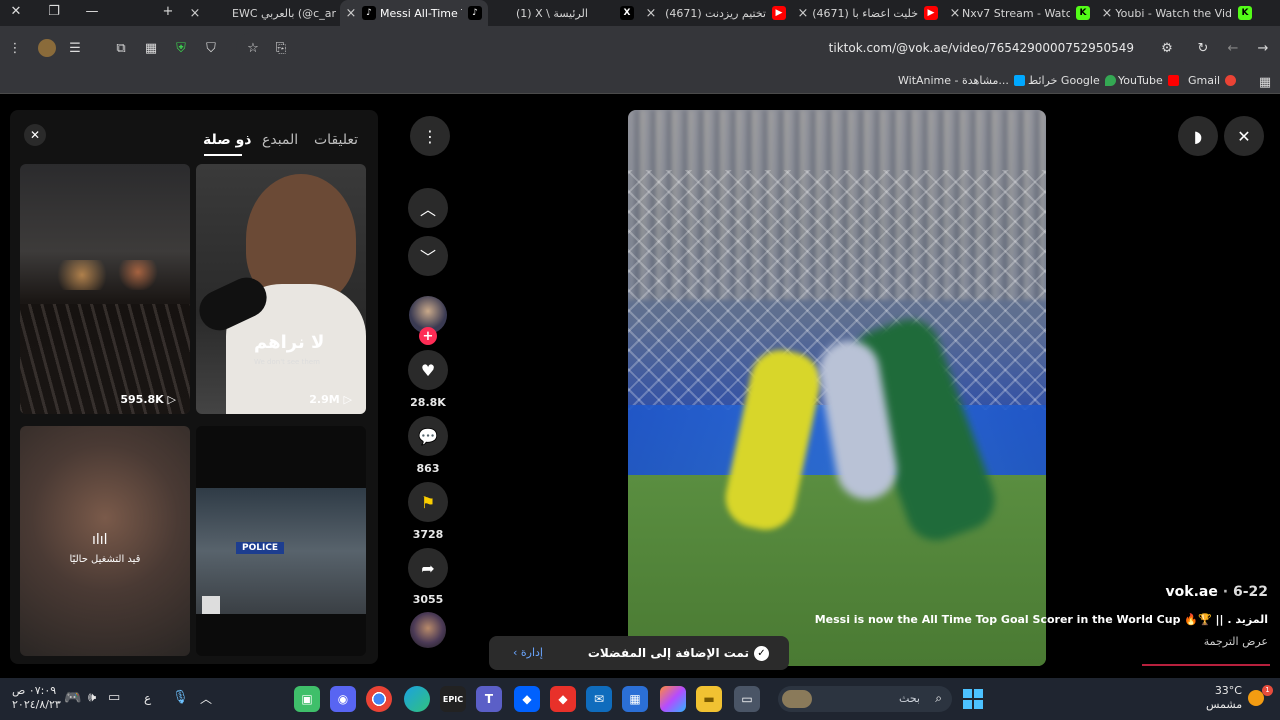  Describe the element at coordinates (54, 11) in the screenshot. I see `restore-icon: ❐` at that location.